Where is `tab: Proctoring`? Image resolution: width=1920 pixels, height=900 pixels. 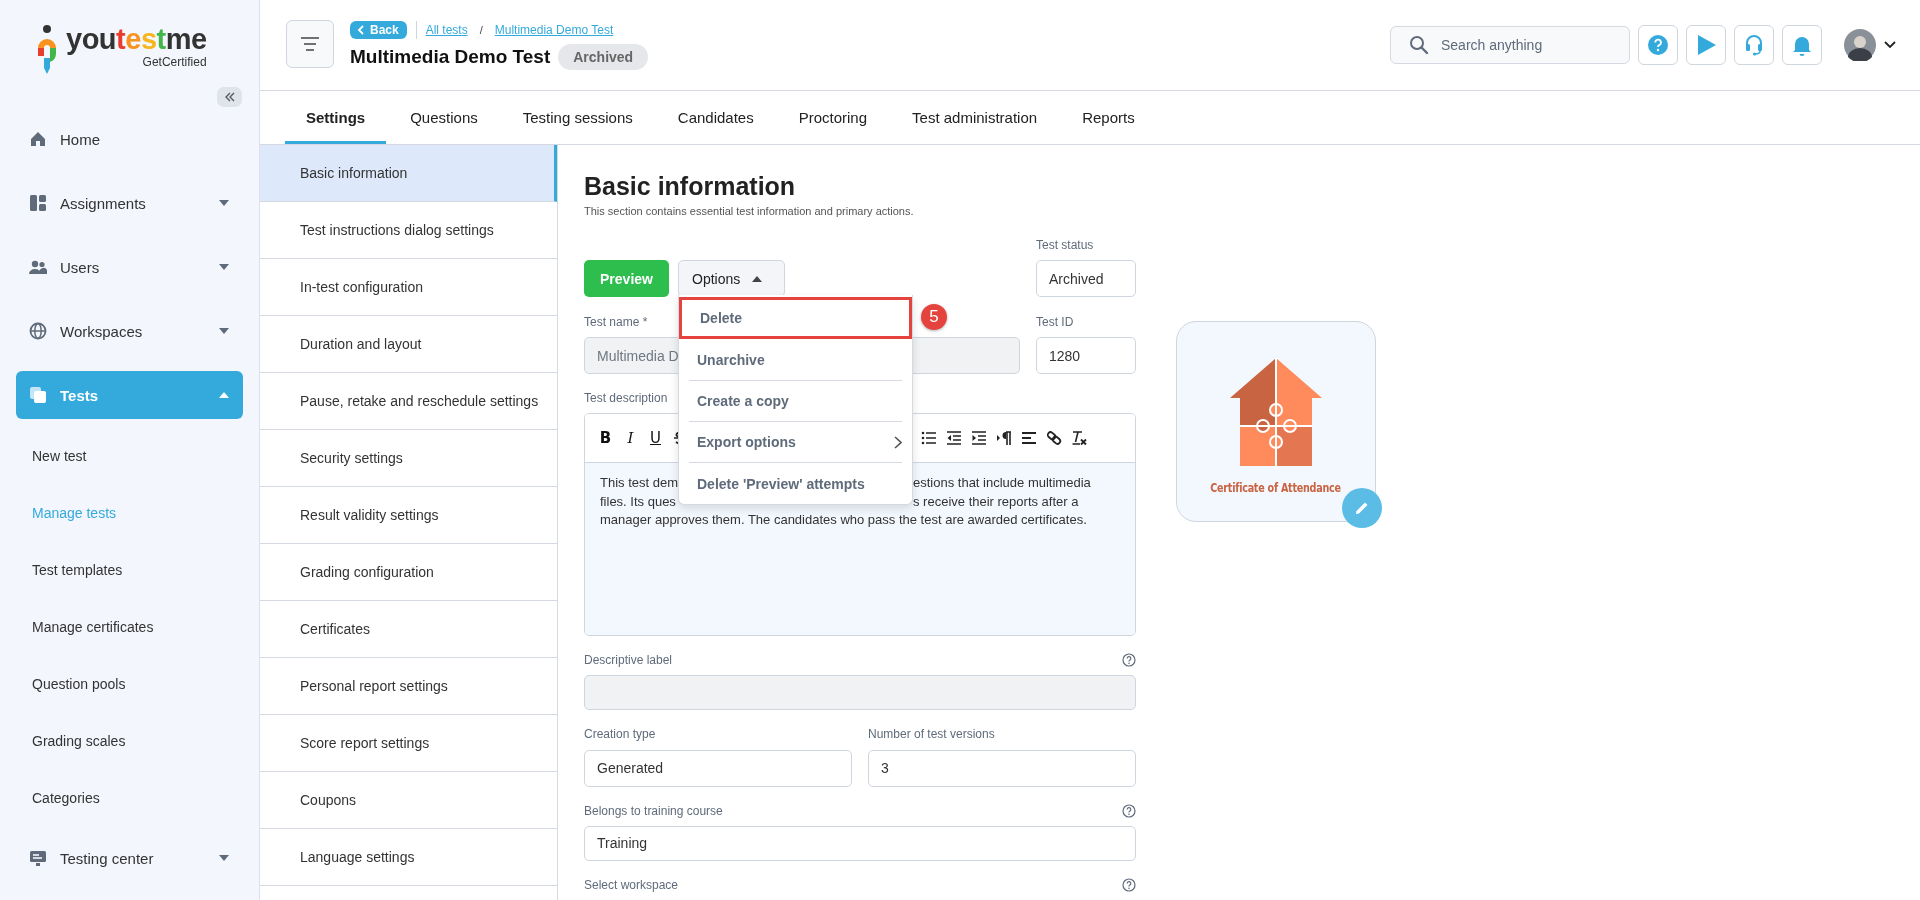 tab: Proctoring is located at coordinates (833, 117).